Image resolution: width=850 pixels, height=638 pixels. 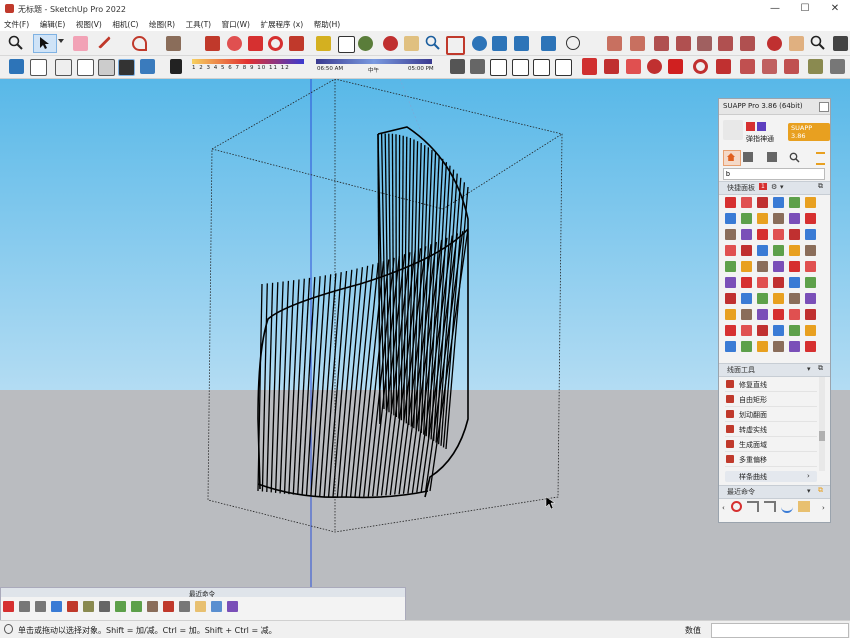 What do you see at coordinates (809, 491) in the screenshot?
I see `chevron-down-icon: ▾` at bounding box center [809, 491].